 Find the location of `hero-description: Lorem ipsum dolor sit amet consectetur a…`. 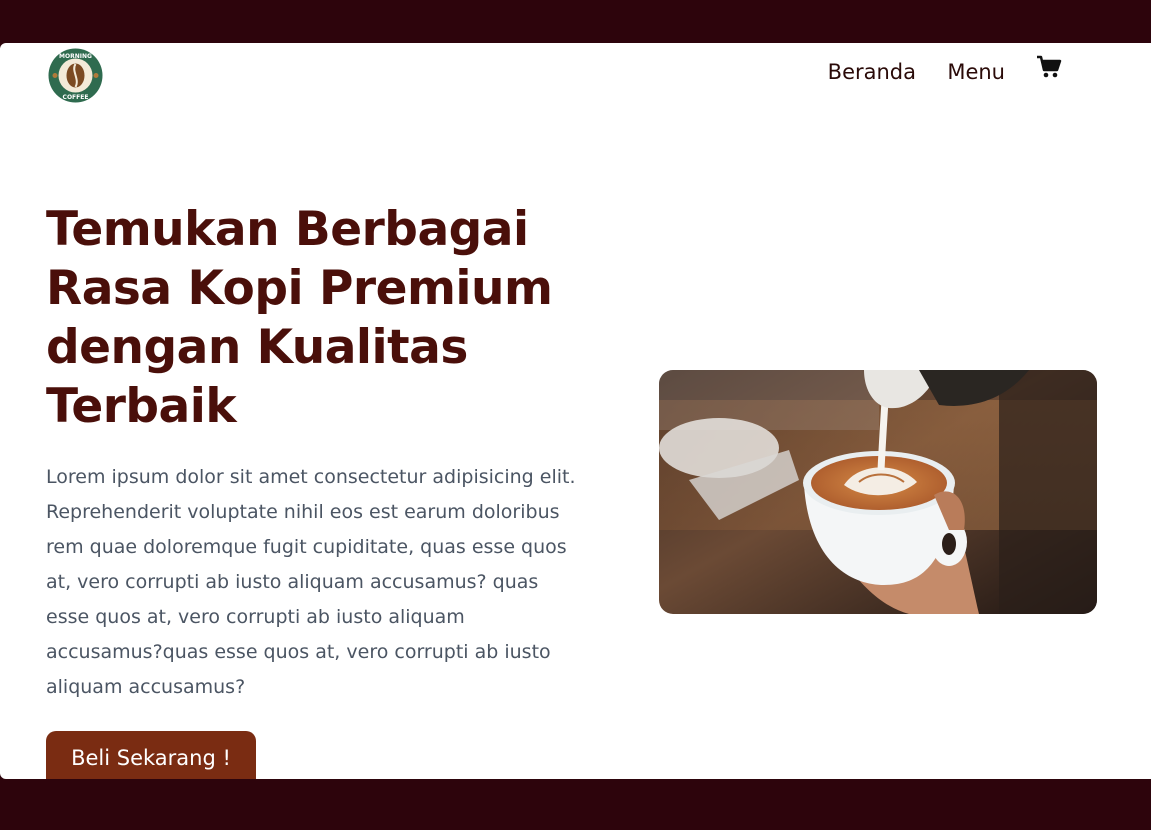

hero-description: Lorem ipsum dolor sit amet consectetur a… is located at coordinates (311, 582).